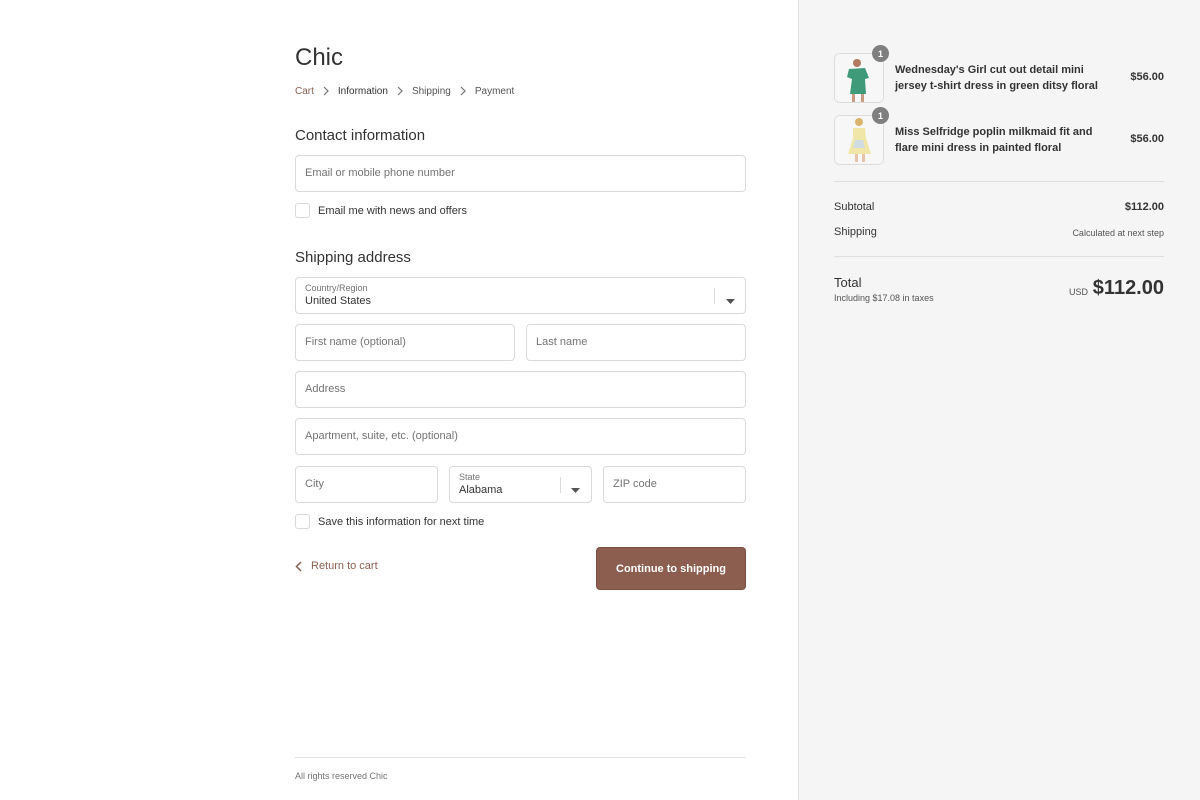 Image resolution: width=1200 pixels, height=800 pixels. What do you see at coordinates (304, 91) in the screenshot?
I see `breadcrumb-cart: Cart` at bounding box center [304, 91].